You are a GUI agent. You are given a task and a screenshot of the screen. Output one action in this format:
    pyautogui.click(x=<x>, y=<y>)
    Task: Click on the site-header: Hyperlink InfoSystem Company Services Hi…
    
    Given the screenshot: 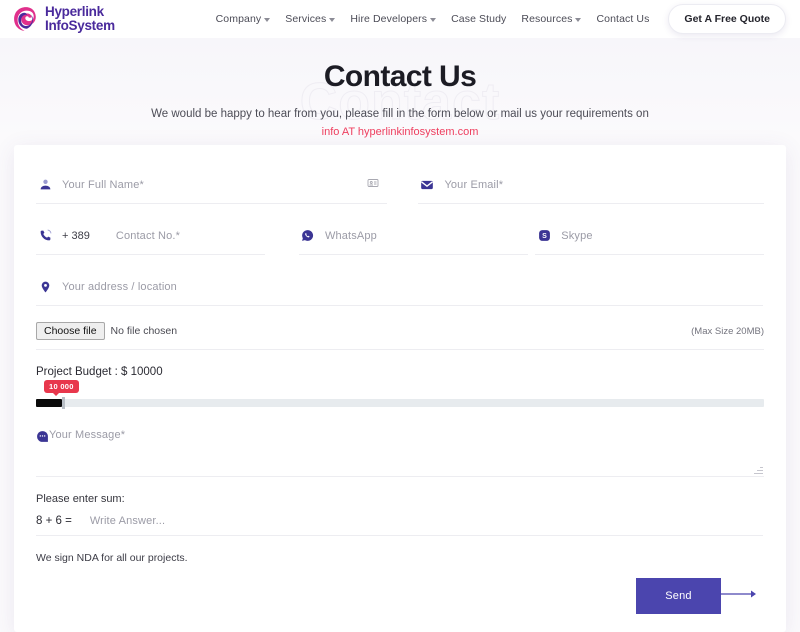 What is the action you would take?
    pyautogui.click(x=400, y=19)
    